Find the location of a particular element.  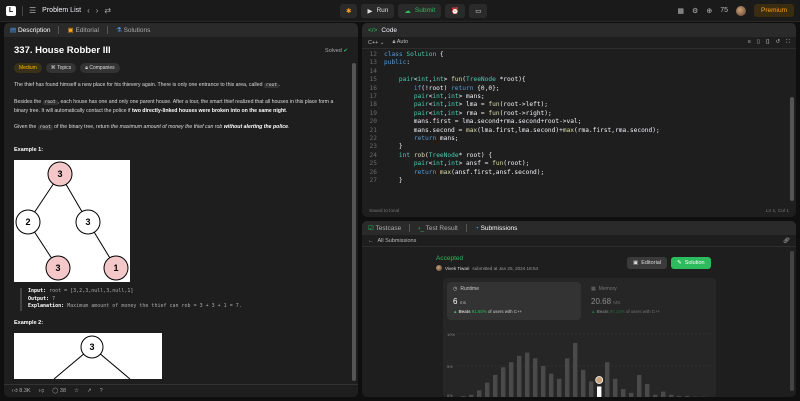

fullscreen-icon: ⛶ is located at coordinates (788, 42).